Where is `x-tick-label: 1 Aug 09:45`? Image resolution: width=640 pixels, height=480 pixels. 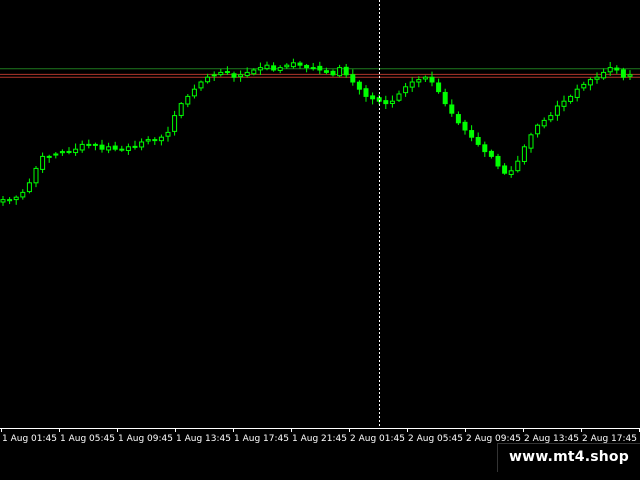 x-tick-label: 1 Aug 09:45 is located at coordinates (145, 439).